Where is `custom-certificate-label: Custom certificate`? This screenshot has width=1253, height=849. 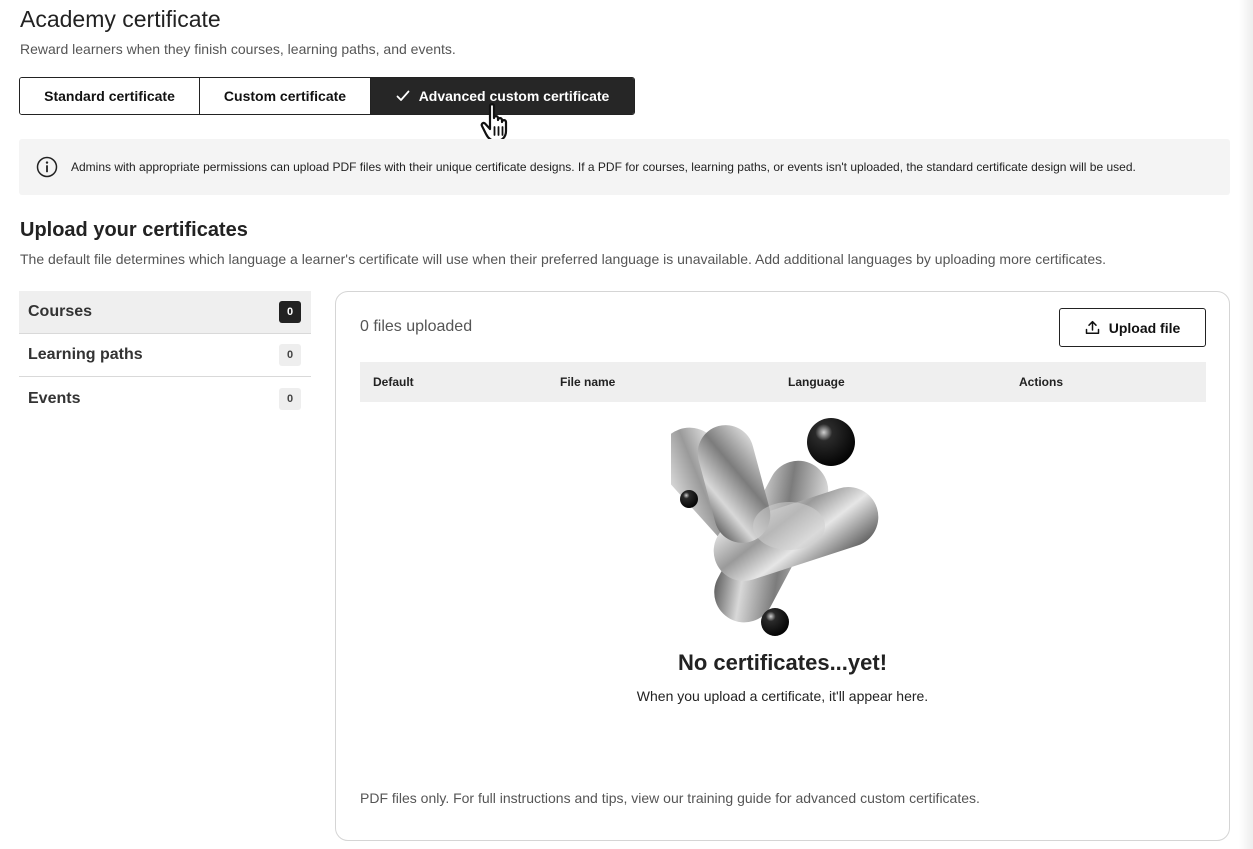
custom-certificate-label: Custom certificate is located at coordinates (285, 96).